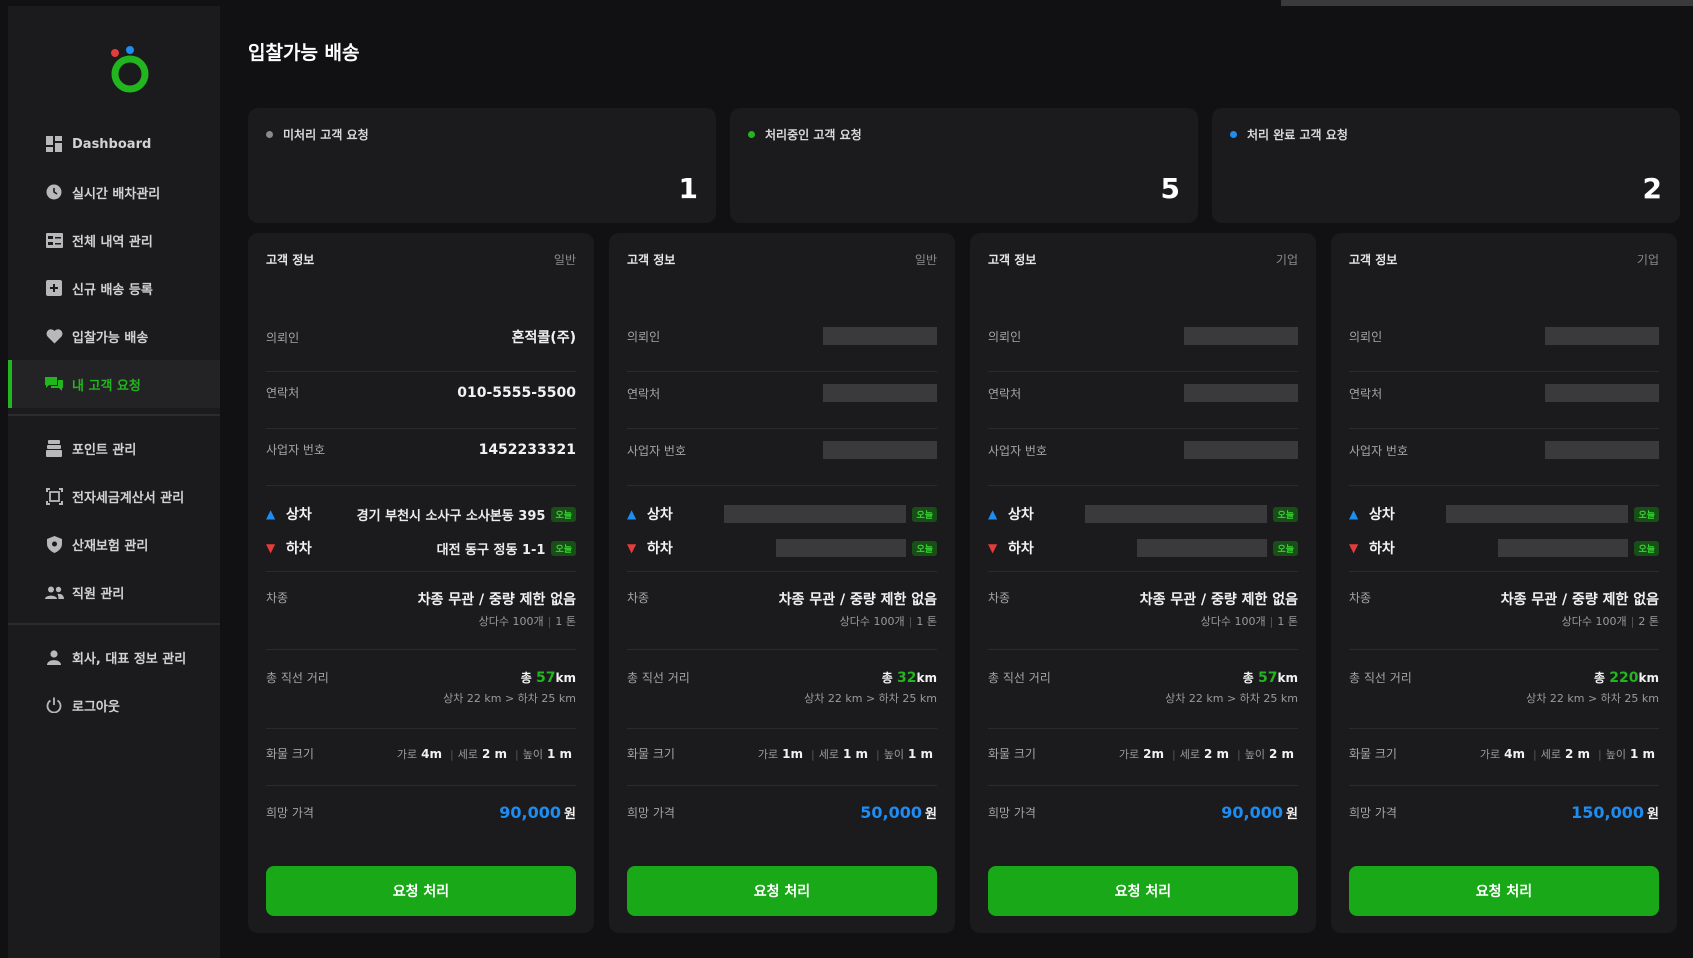  I want to click on sidebar-item-dashboard: Dashboard, so click(114, 144).